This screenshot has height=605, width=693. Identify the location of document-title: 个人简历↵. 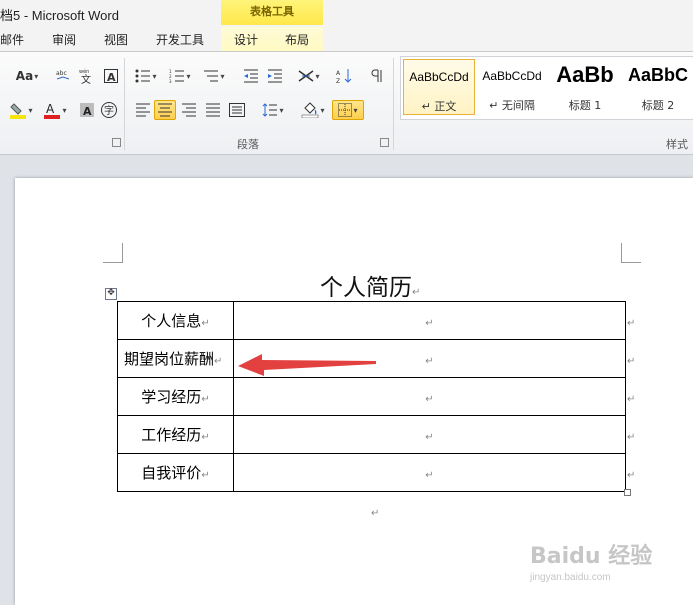
(370, 285).